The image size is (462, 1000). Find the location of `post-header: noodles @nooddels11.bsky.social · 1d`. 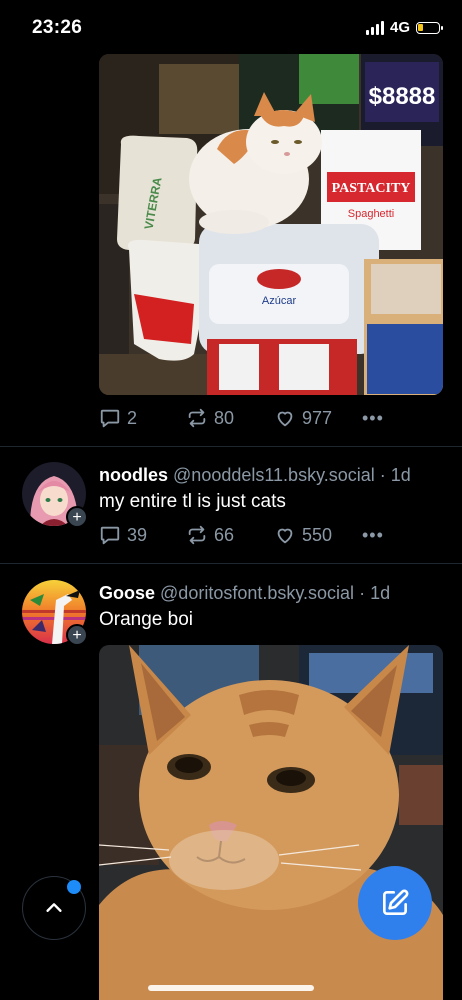

post-header: noodles @nooddels11.bsky.social · 1d is located at coordinates (255, 475).